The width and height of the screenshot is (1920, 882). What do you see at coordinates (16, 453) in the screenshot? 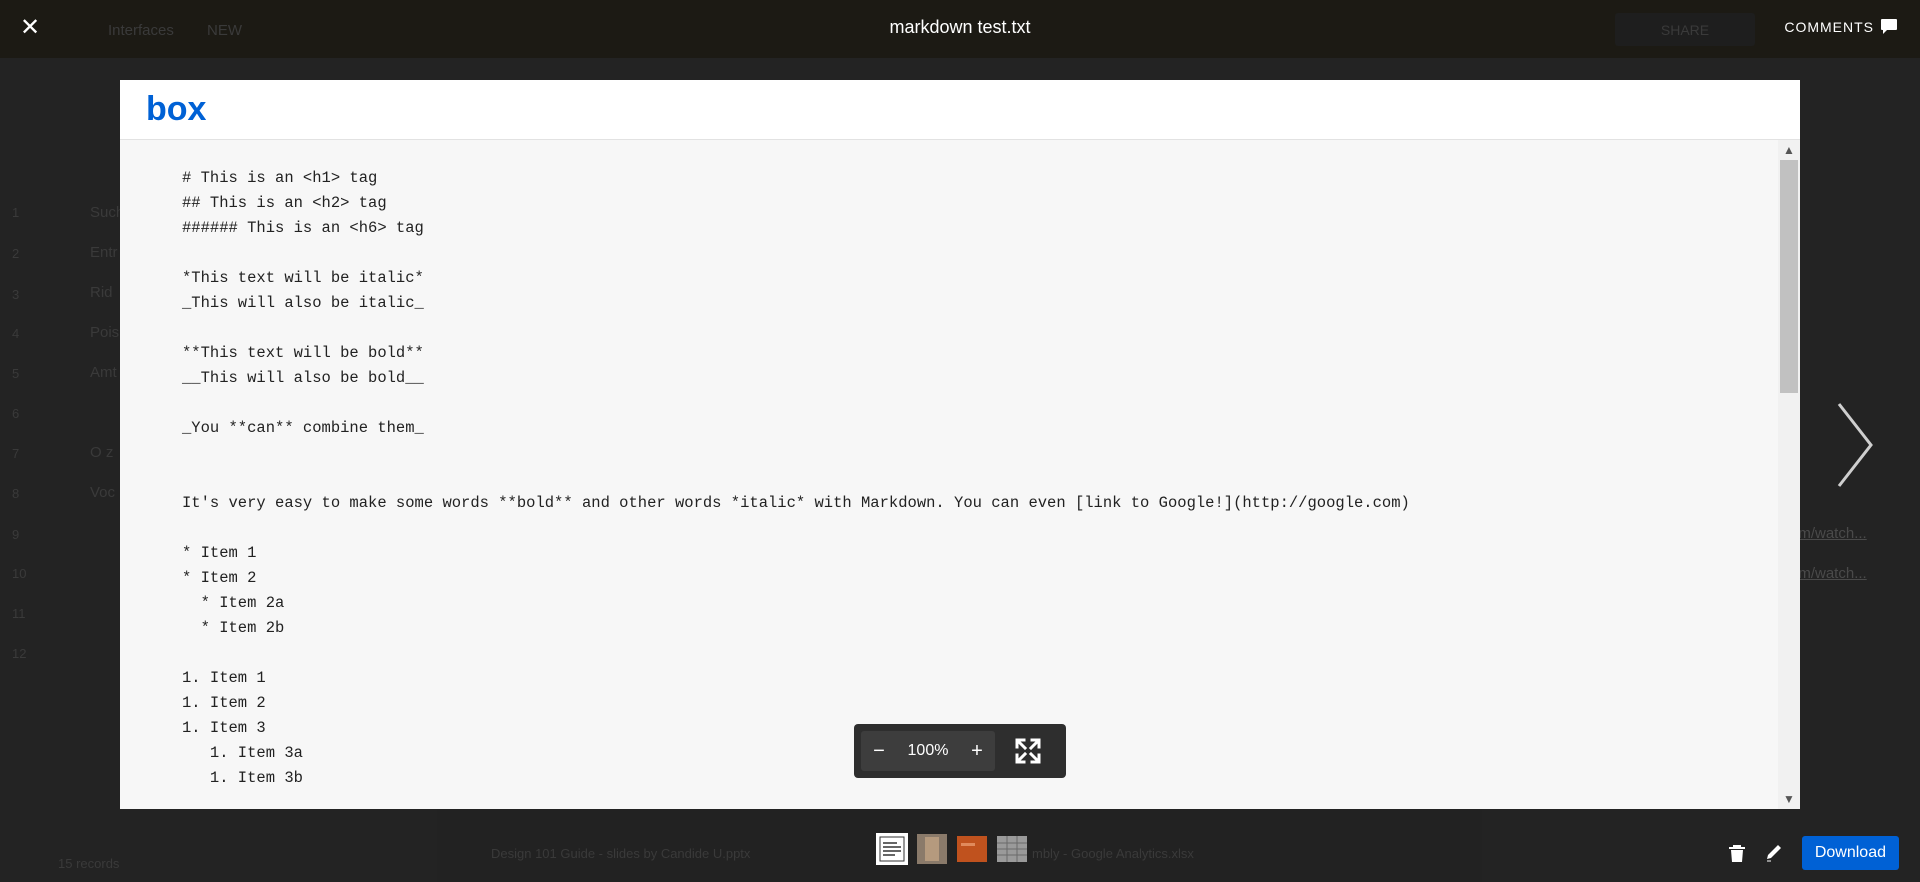
I see `background-row-number: 7` at bounding box center [16, 453].